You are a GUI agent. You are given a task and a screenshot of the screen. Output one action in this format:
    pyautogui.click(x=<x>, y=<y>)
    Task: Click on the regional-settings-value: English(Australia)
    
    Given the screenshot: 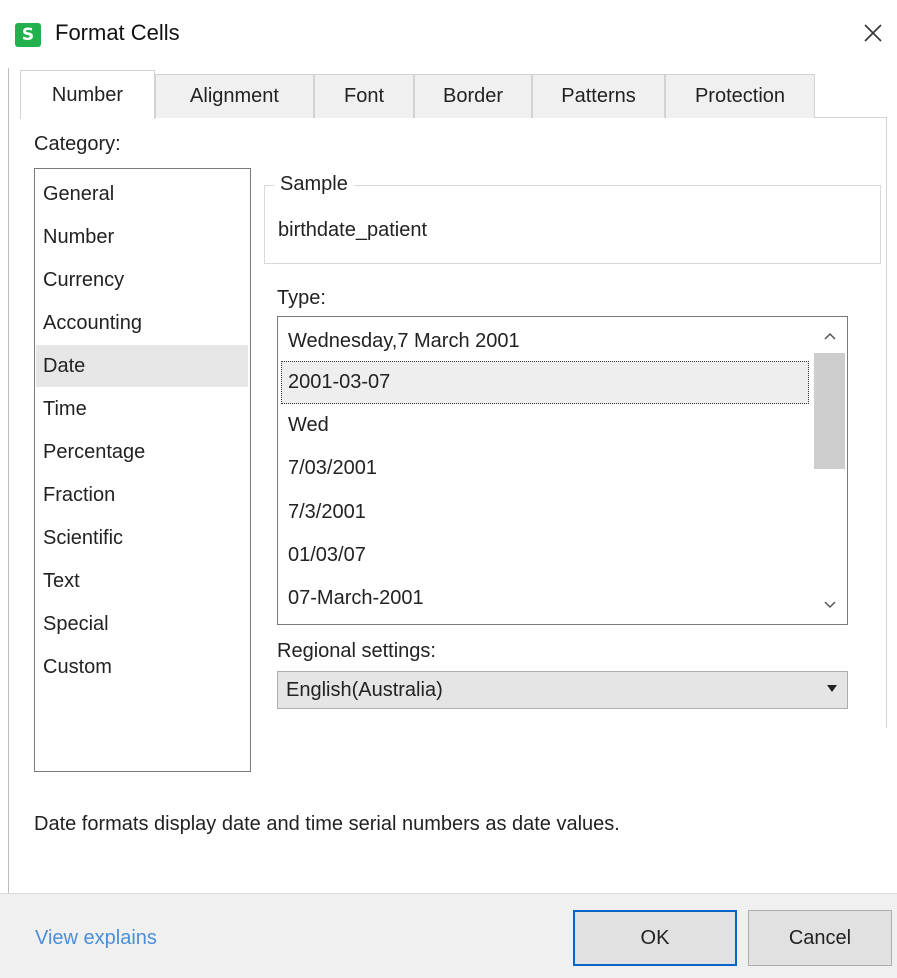 What is the action you would take?
    pyautogui.click(x=364, y=689)
    